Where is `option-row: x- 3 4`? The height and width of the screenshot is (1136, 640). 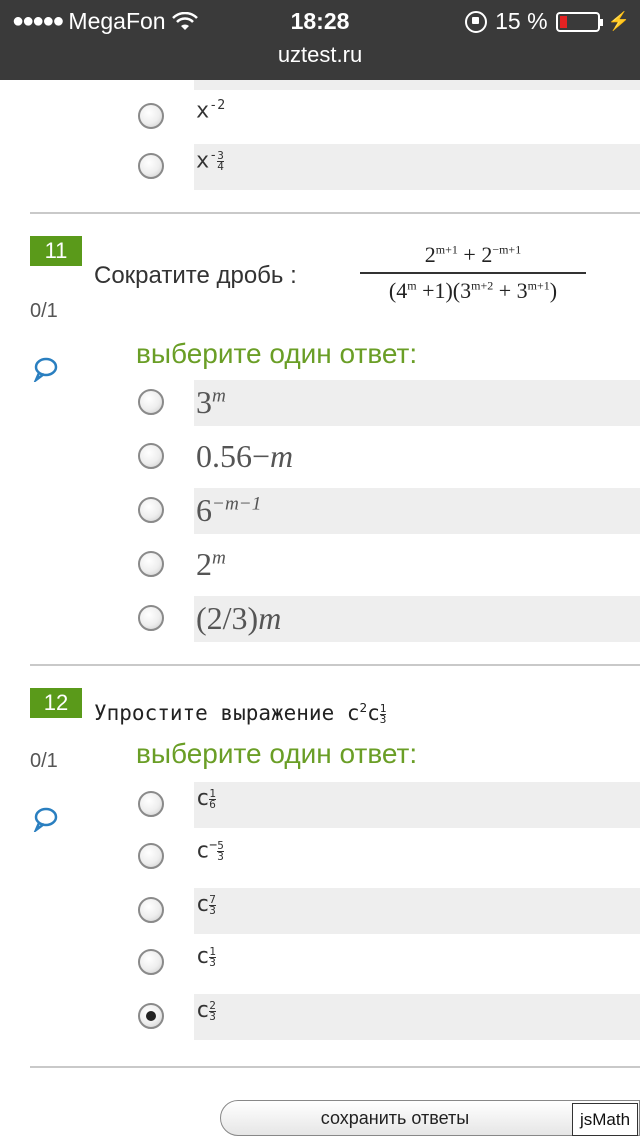
option-row: x- 3 4 is located at coordinates (389, 167).